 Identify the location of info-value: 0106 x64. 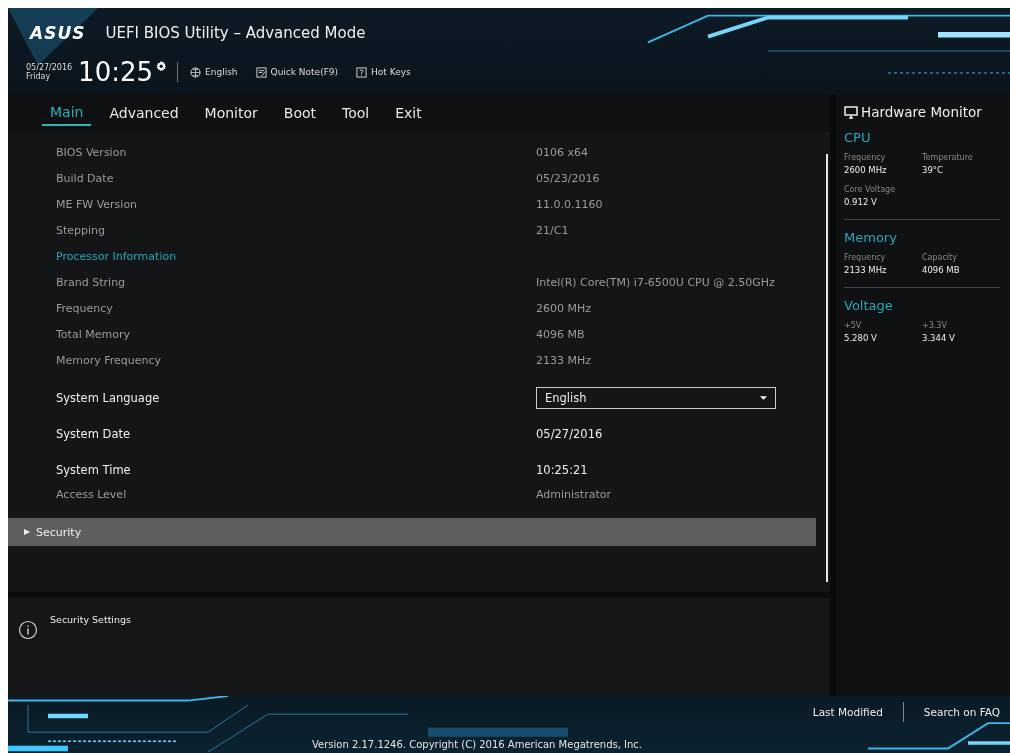
(562, 152).